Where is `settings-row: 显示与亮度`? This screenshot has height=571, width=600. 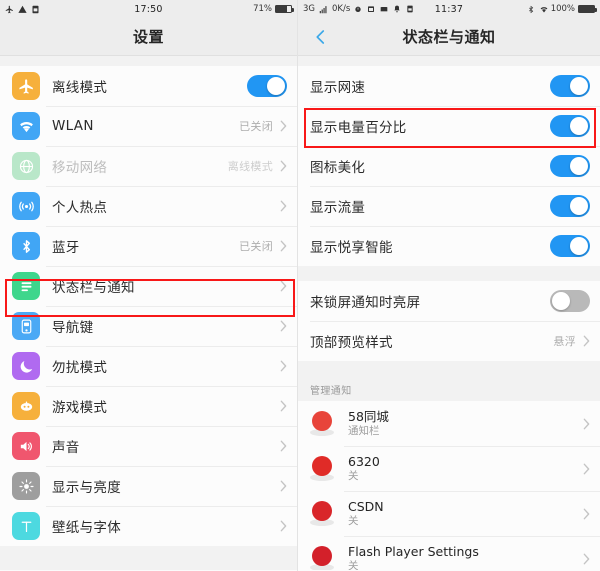 settings-row: 显示与亮度 is located at coordinates (148, 486).